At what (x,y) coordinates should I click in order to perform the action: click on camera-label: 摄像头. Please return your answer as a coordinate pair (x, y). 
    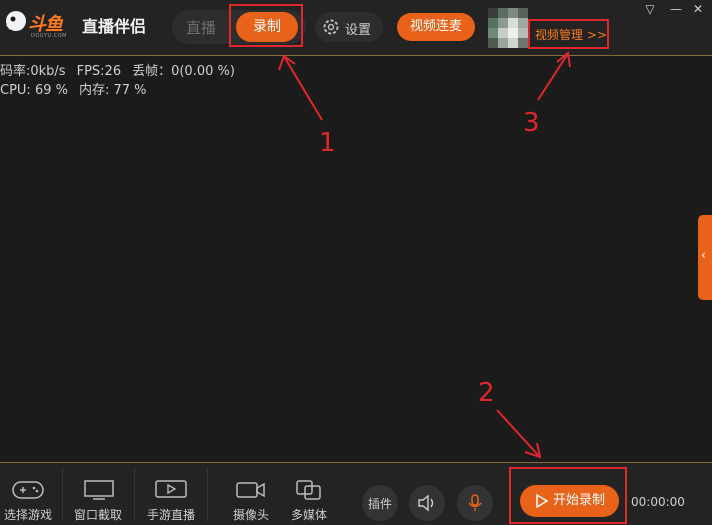
    Looking at the image, I should click on (250, 515).